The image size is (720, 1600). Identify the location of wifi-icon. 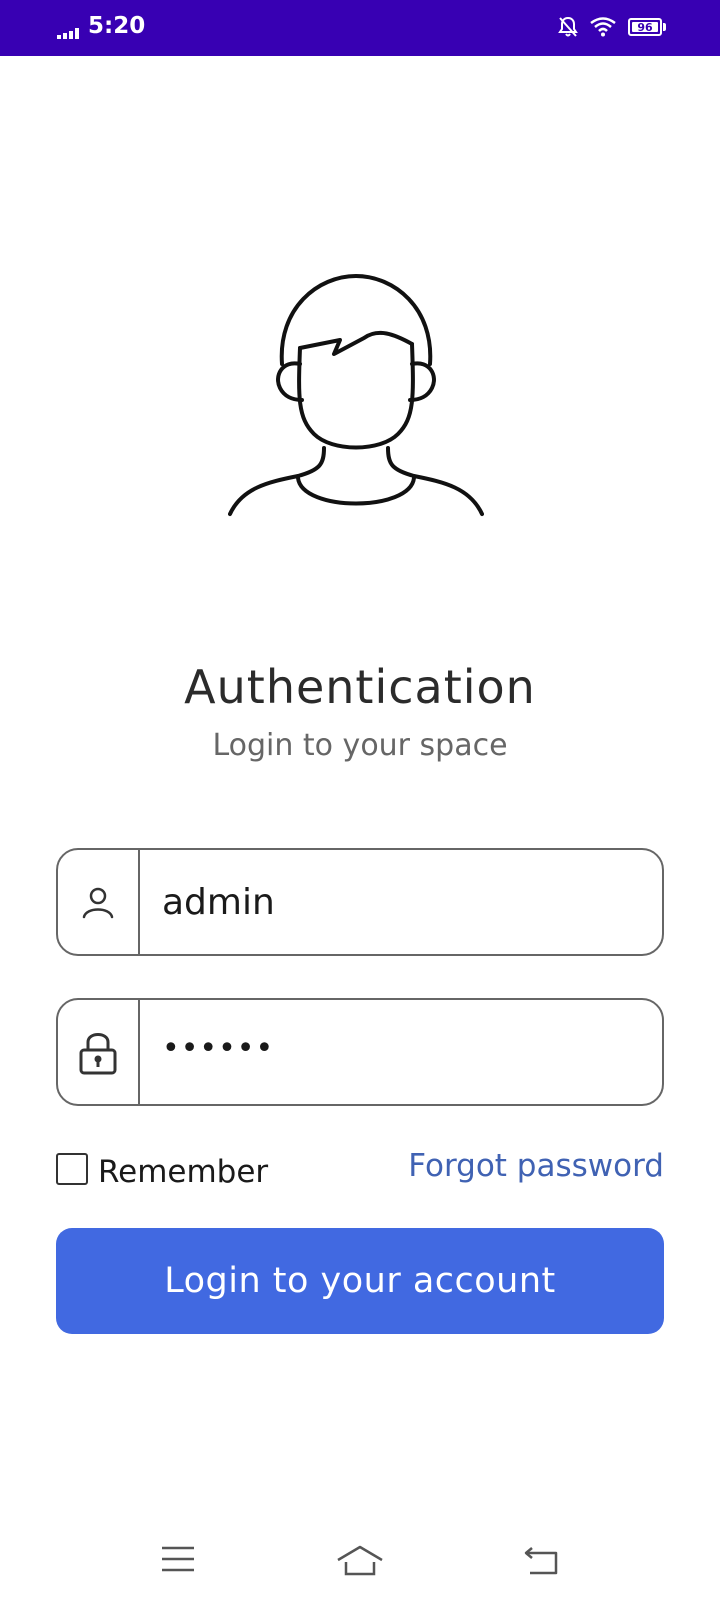
(603, 27).